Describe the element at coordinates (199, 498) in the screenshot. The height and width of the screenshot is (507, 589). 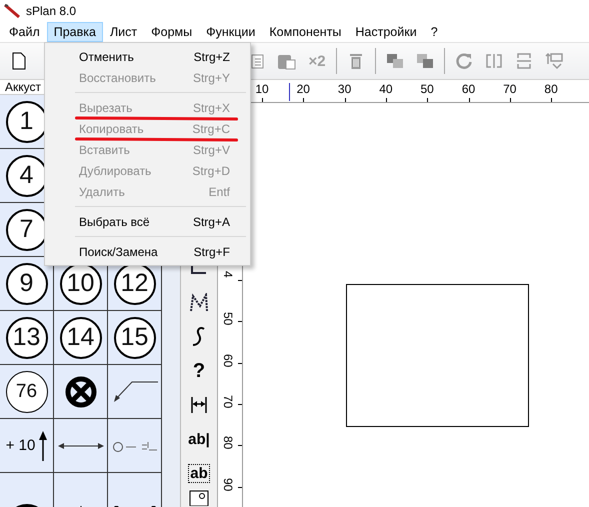
I see `image-tool-icon` at that location.